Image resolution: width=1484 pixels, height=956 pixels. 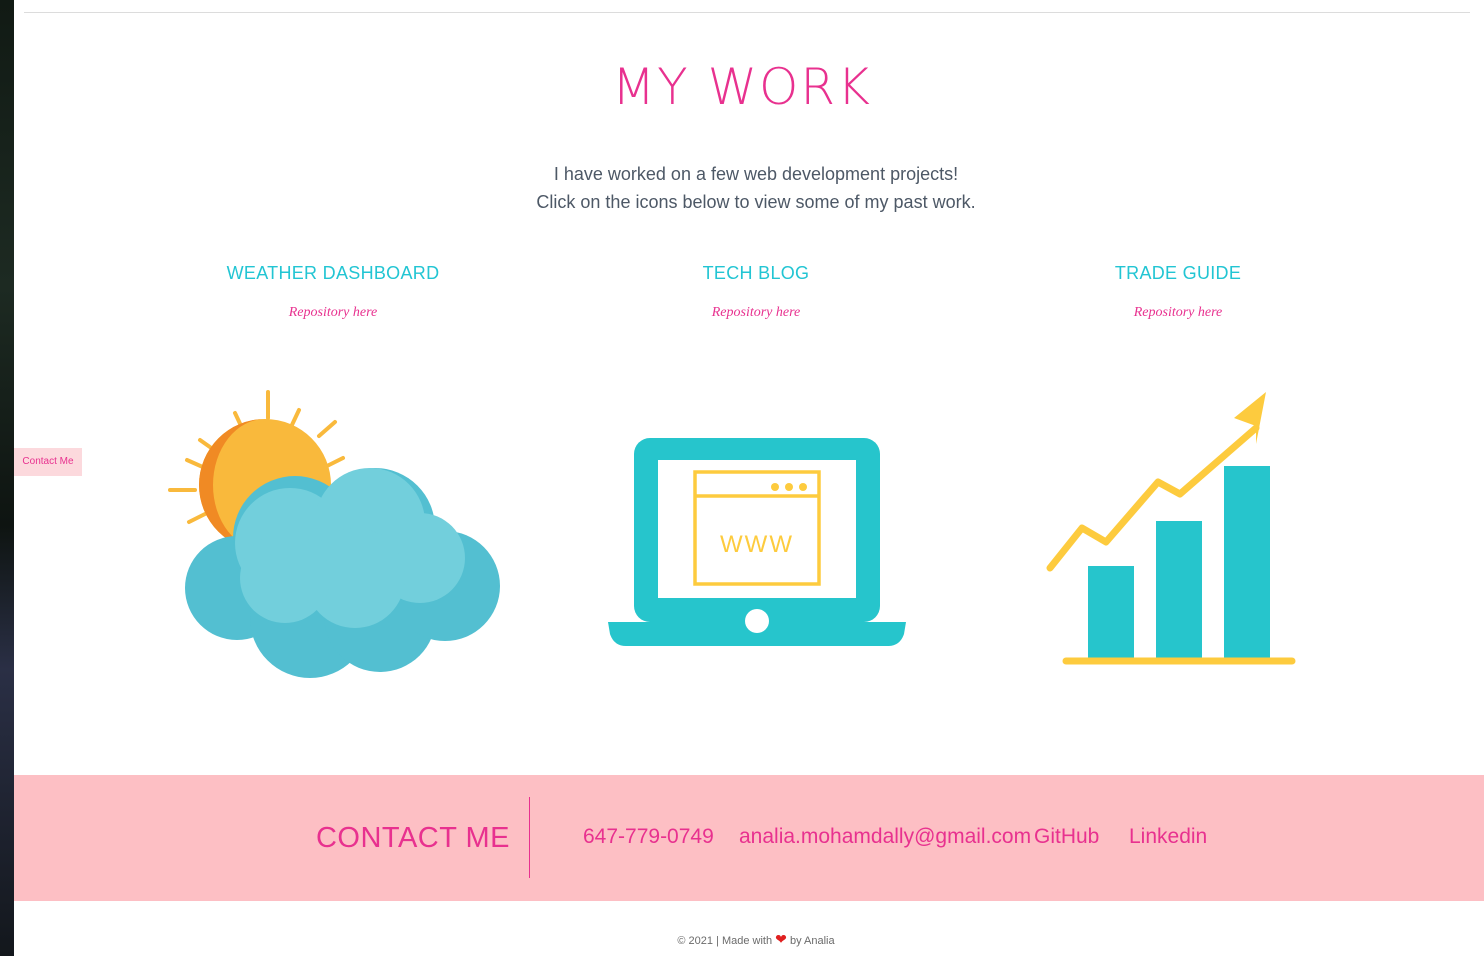 I want to click on contact-title: CONTACT ME, so click(x=412, y=838).